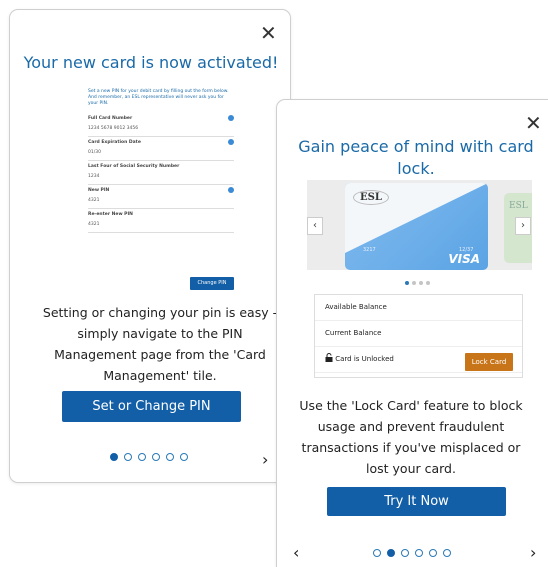 The image size is (548, 567). Describe the element at coordinates (94, 176) in the screenshot. I see `field-value: 1234` at that location.